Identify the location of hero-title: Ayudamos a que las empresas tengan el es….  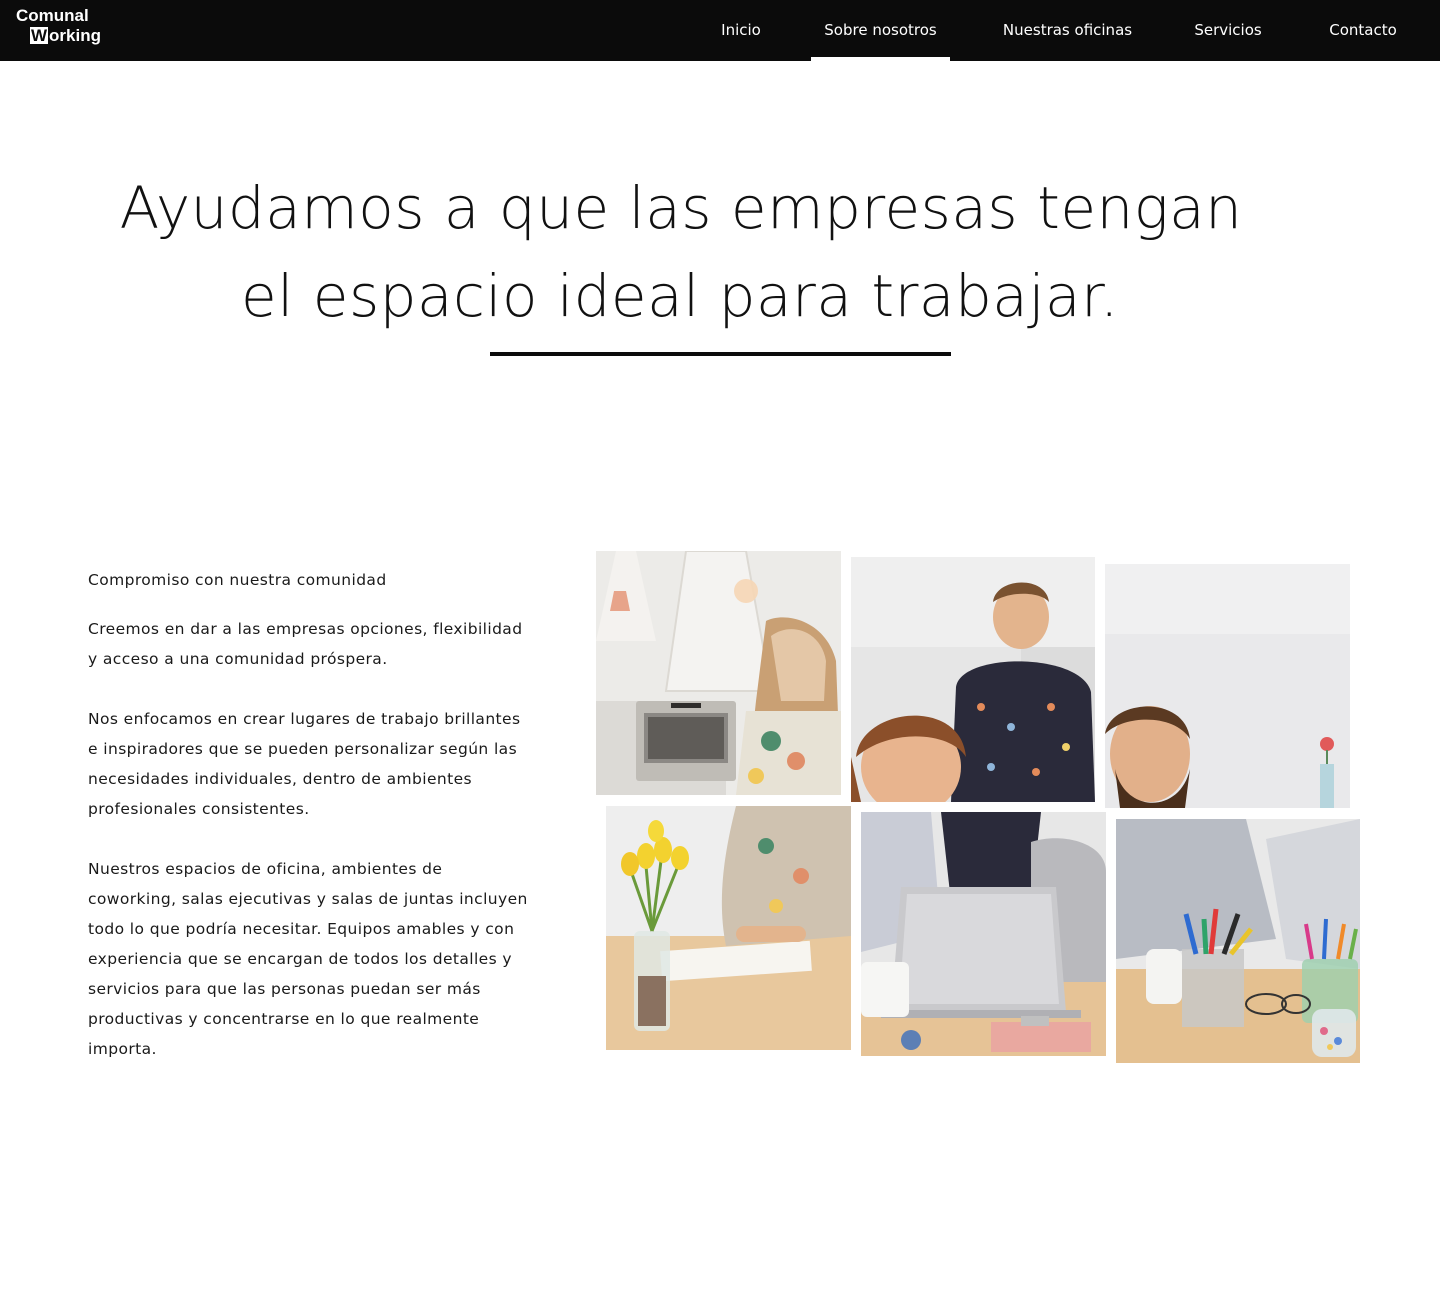
(720, 252).